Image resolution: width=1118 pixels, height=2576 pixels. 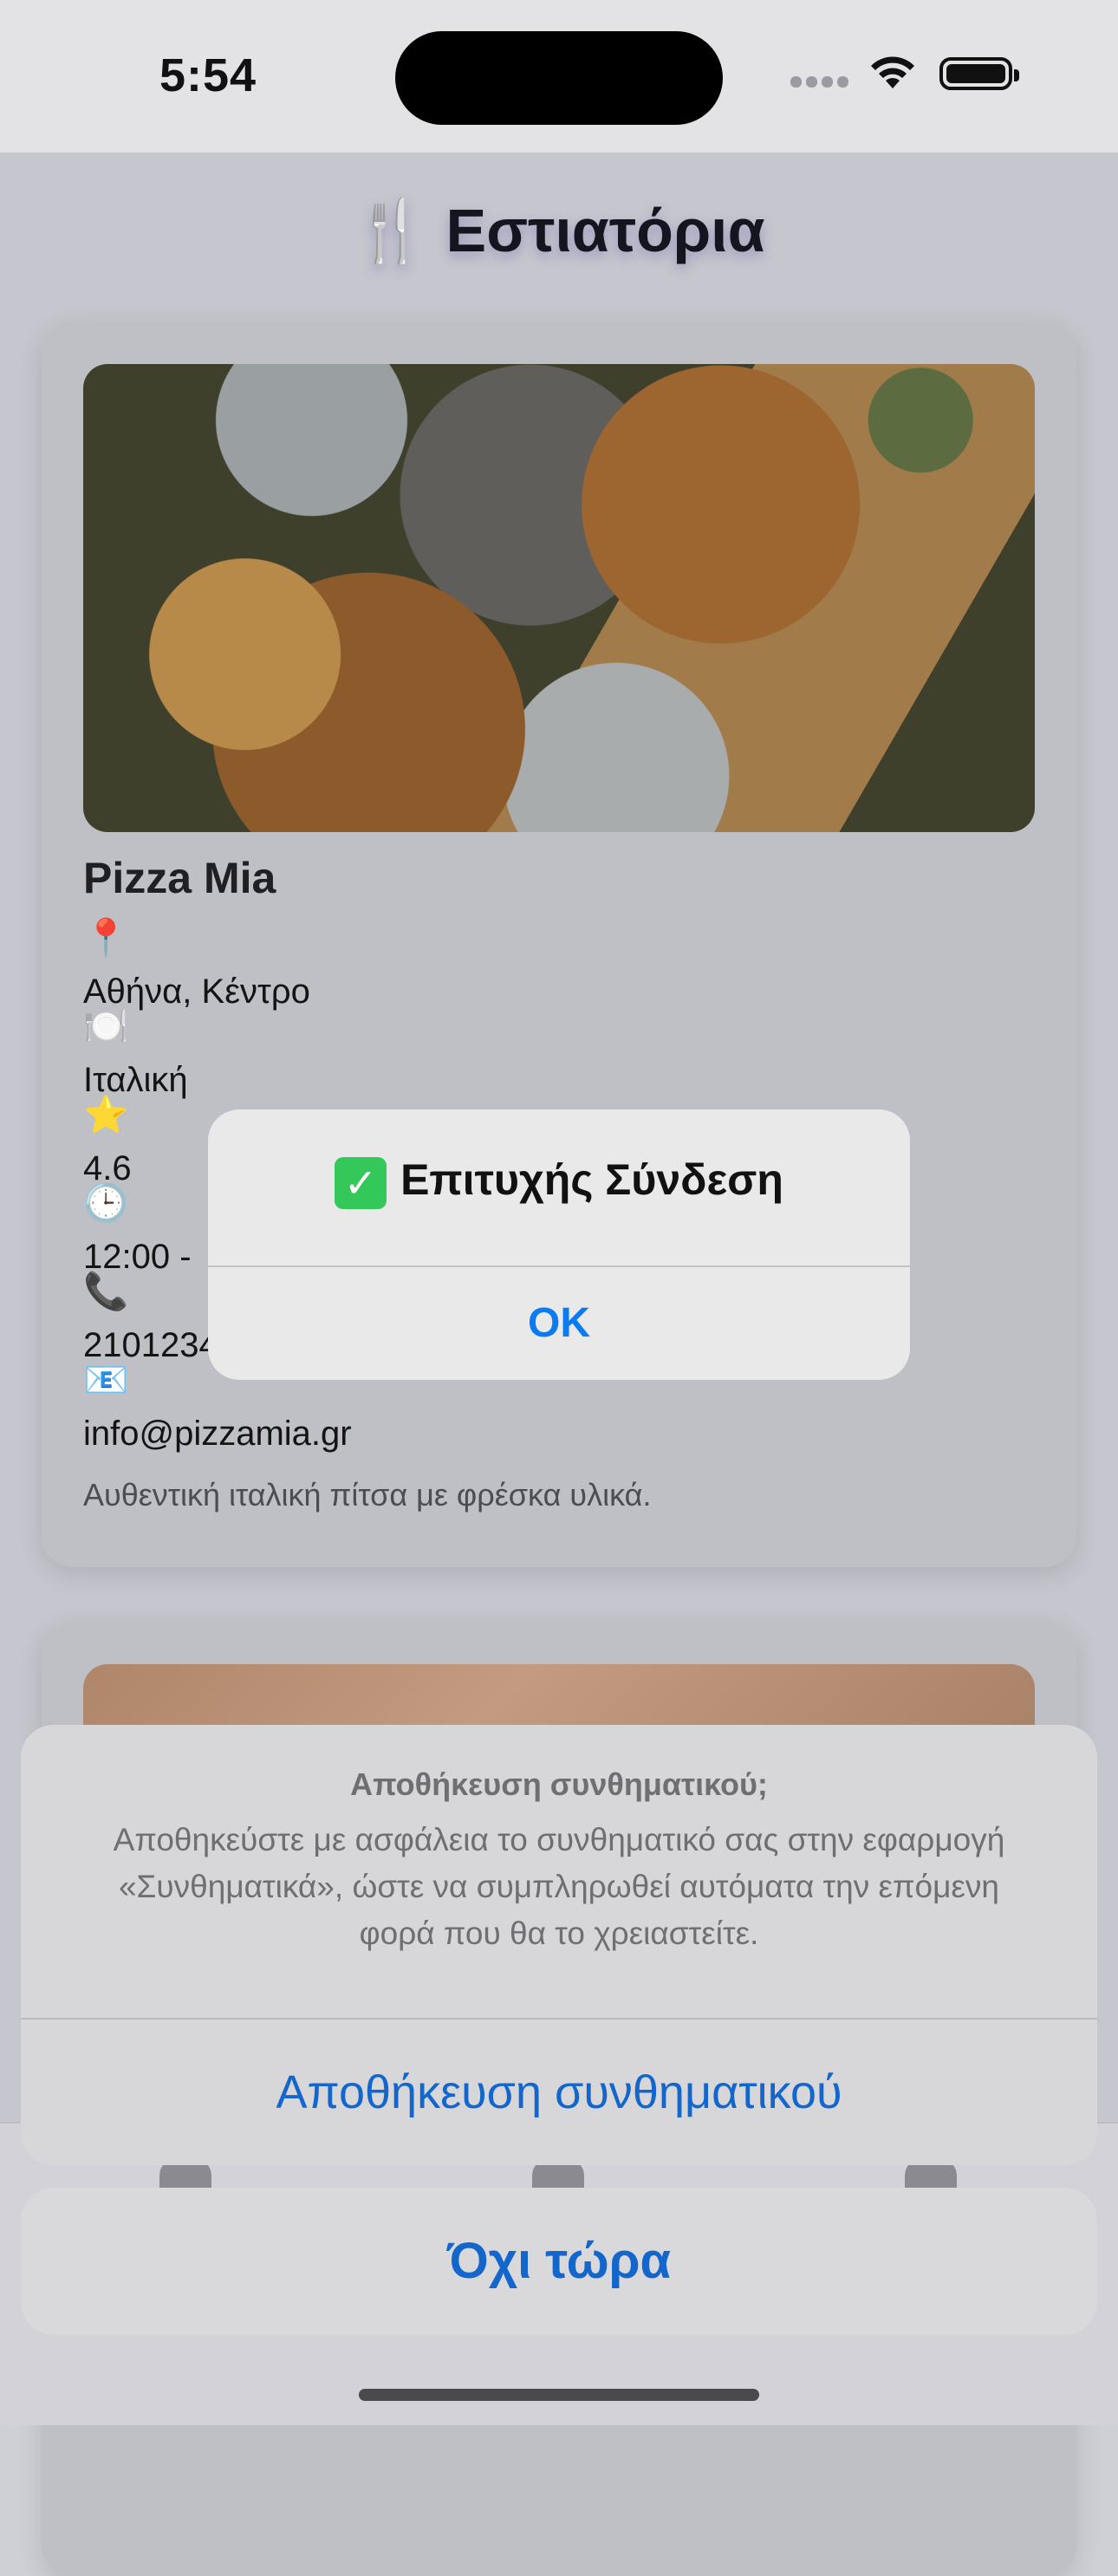 What do you see at coordinates (367, 1494) in the screenshot?
I see `restaurant-description: Αυθεντική ιταλική πίτσα με φρέσκα υλικά.` at bounding box center [367, 1494].